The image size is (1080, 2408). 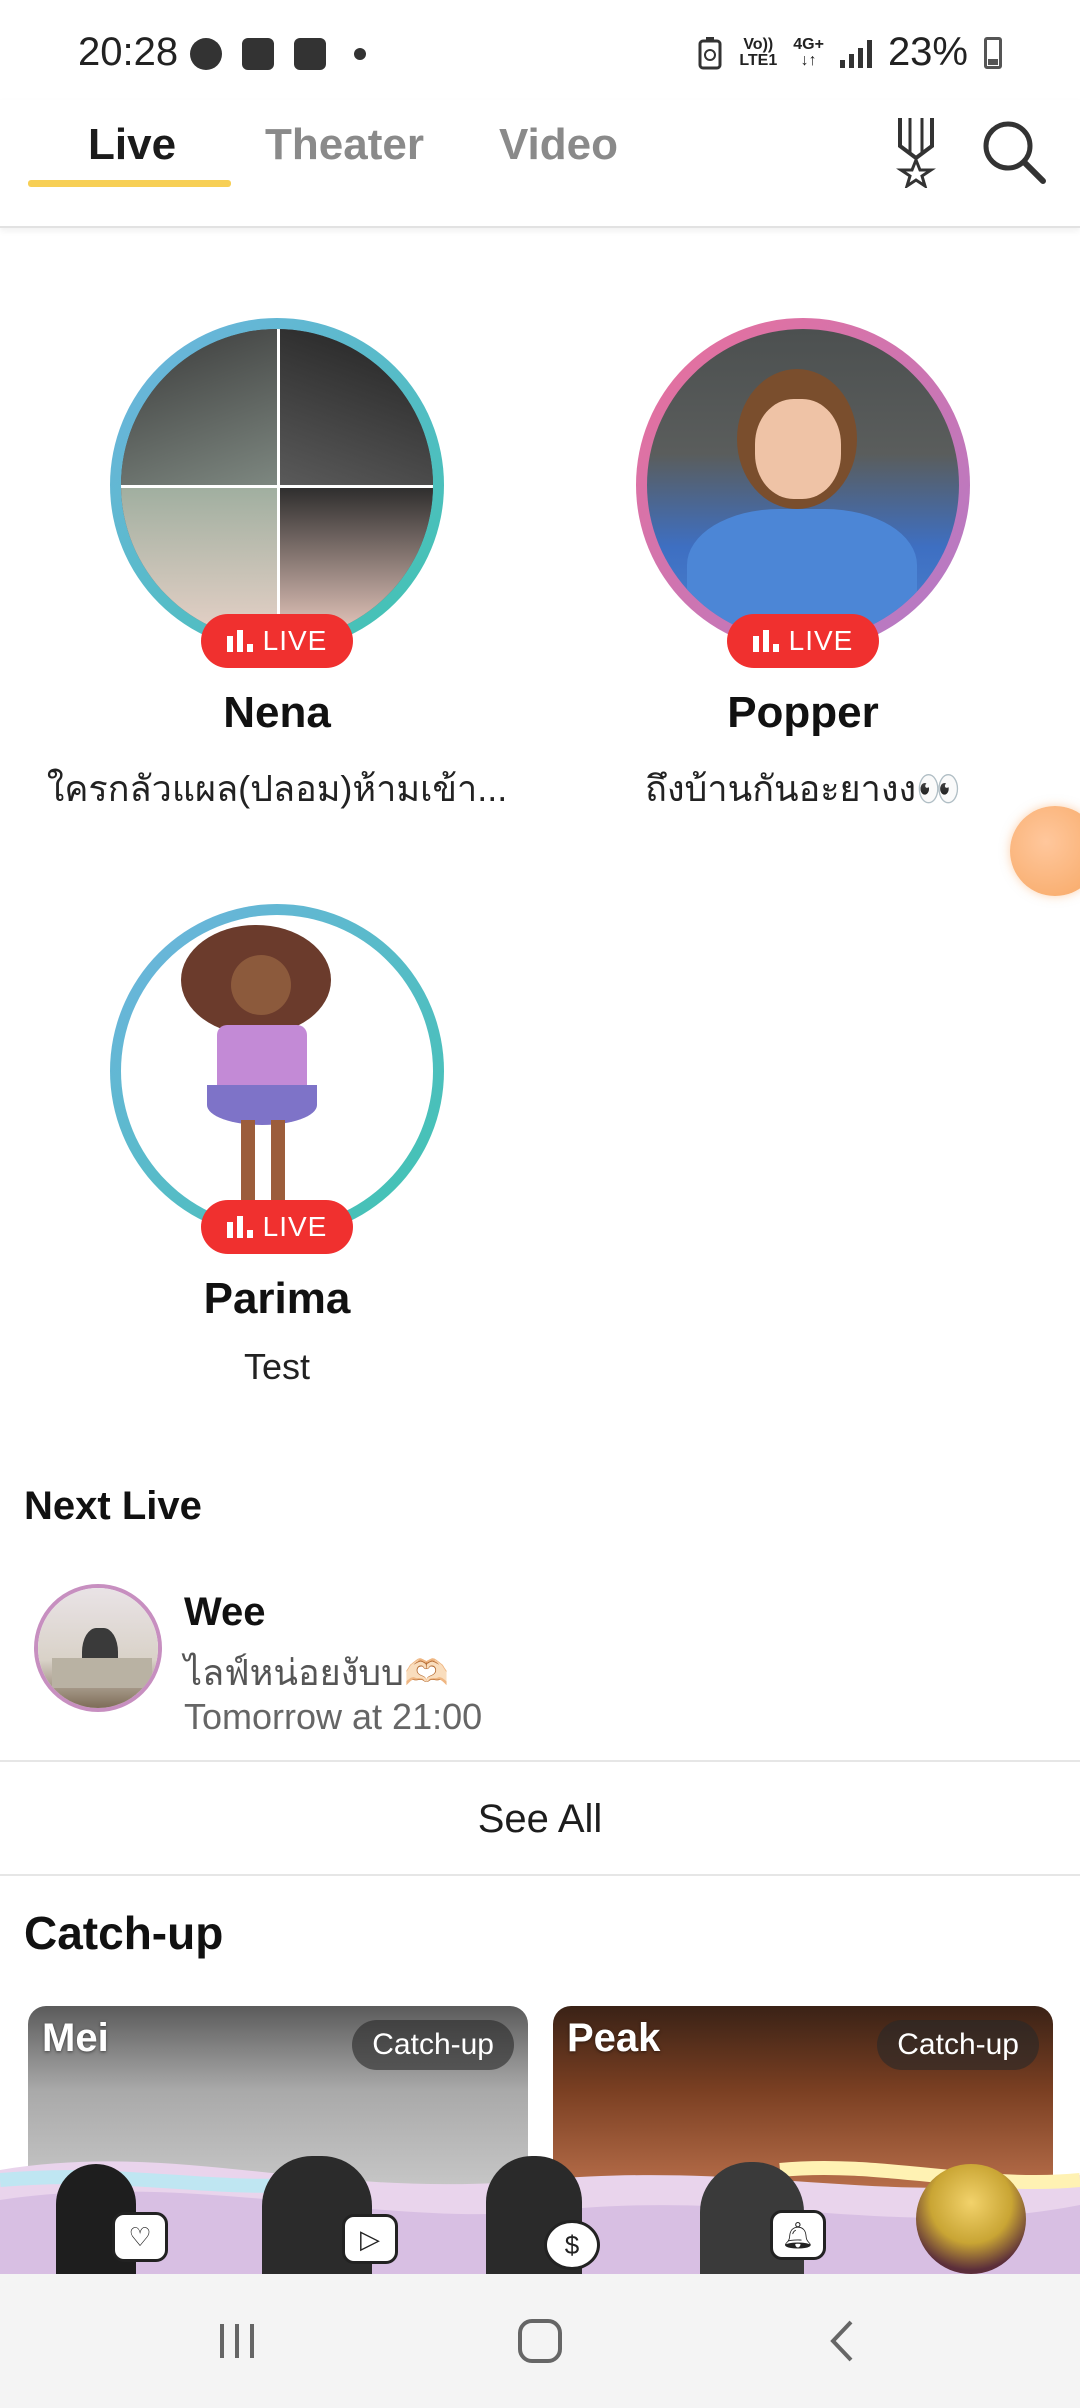 I want to click on catch-up-title: Catch-up, so click(x=124, y=1933).